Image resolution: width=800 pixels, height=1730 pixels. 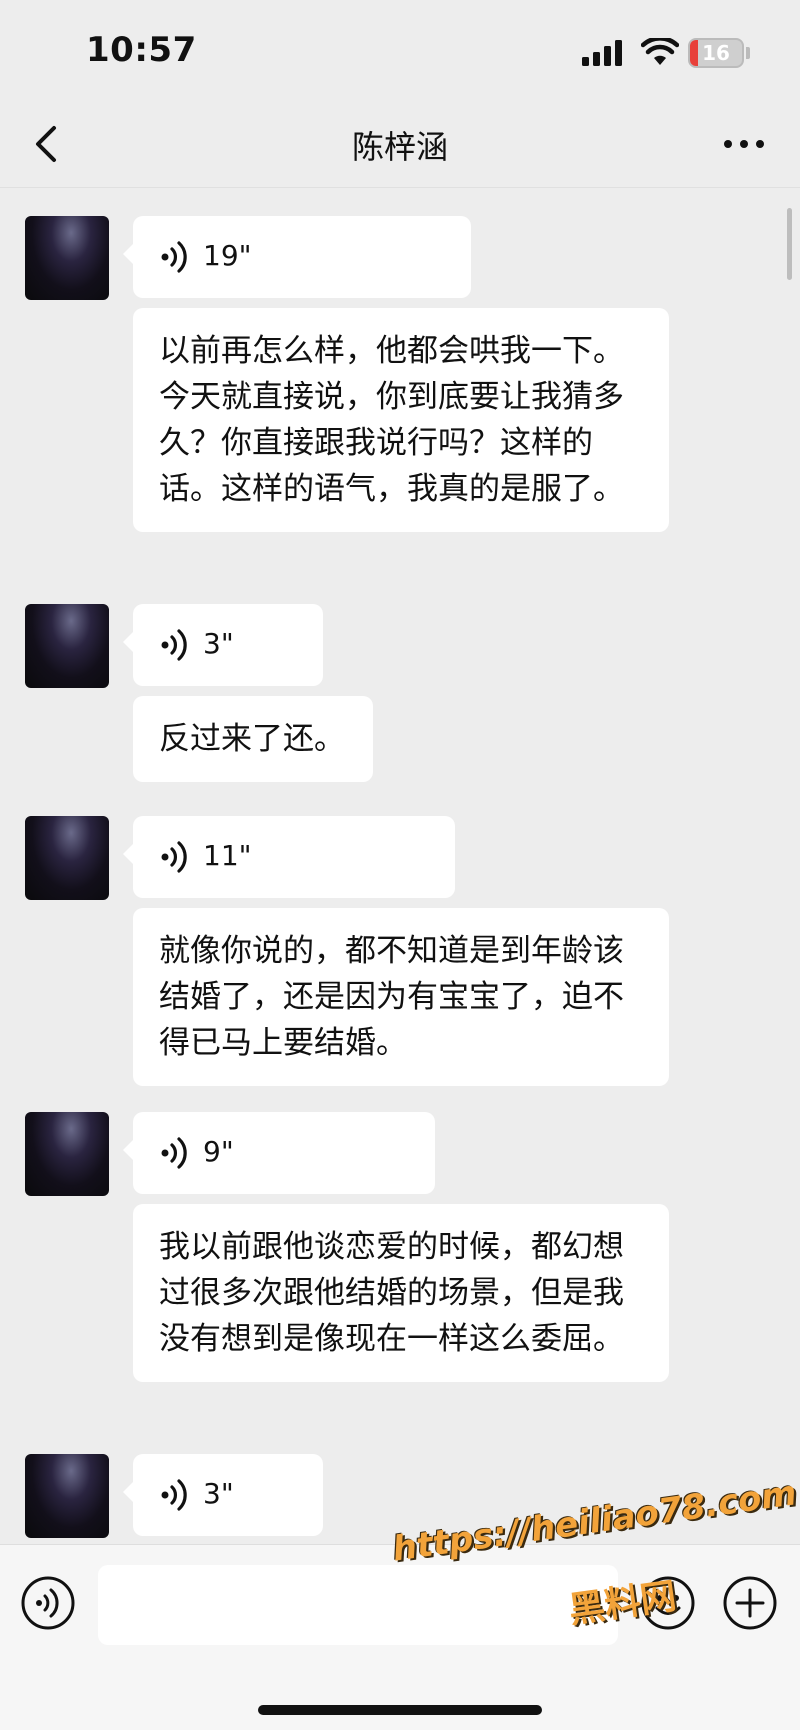 What do you see at coordinates (401, 997) in the screenshot?
I see `text-message: 就像你说的，都不知道是到年龄该结婚了，还是因为有宝宝了，迫不得已马上要结婚。` at bounding box center [401, 997].